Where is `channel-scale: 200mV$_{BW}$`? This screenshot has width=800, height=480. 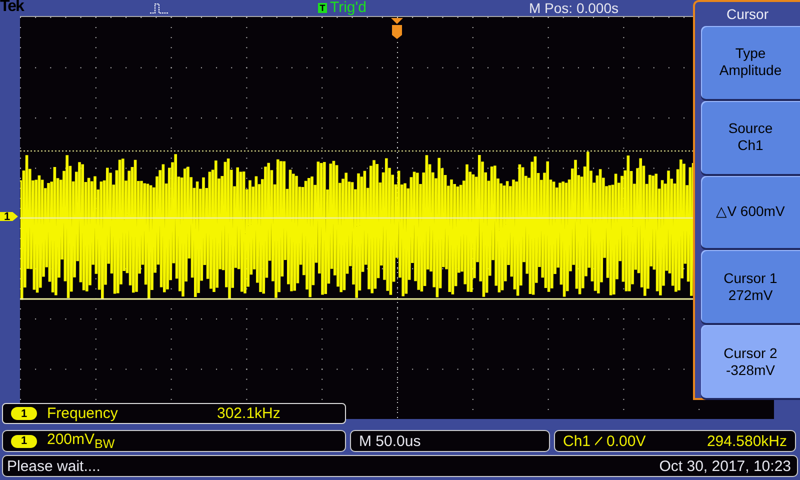 channel-scale: 200mV$_{BW}$ is located at coordinates (81, 441).